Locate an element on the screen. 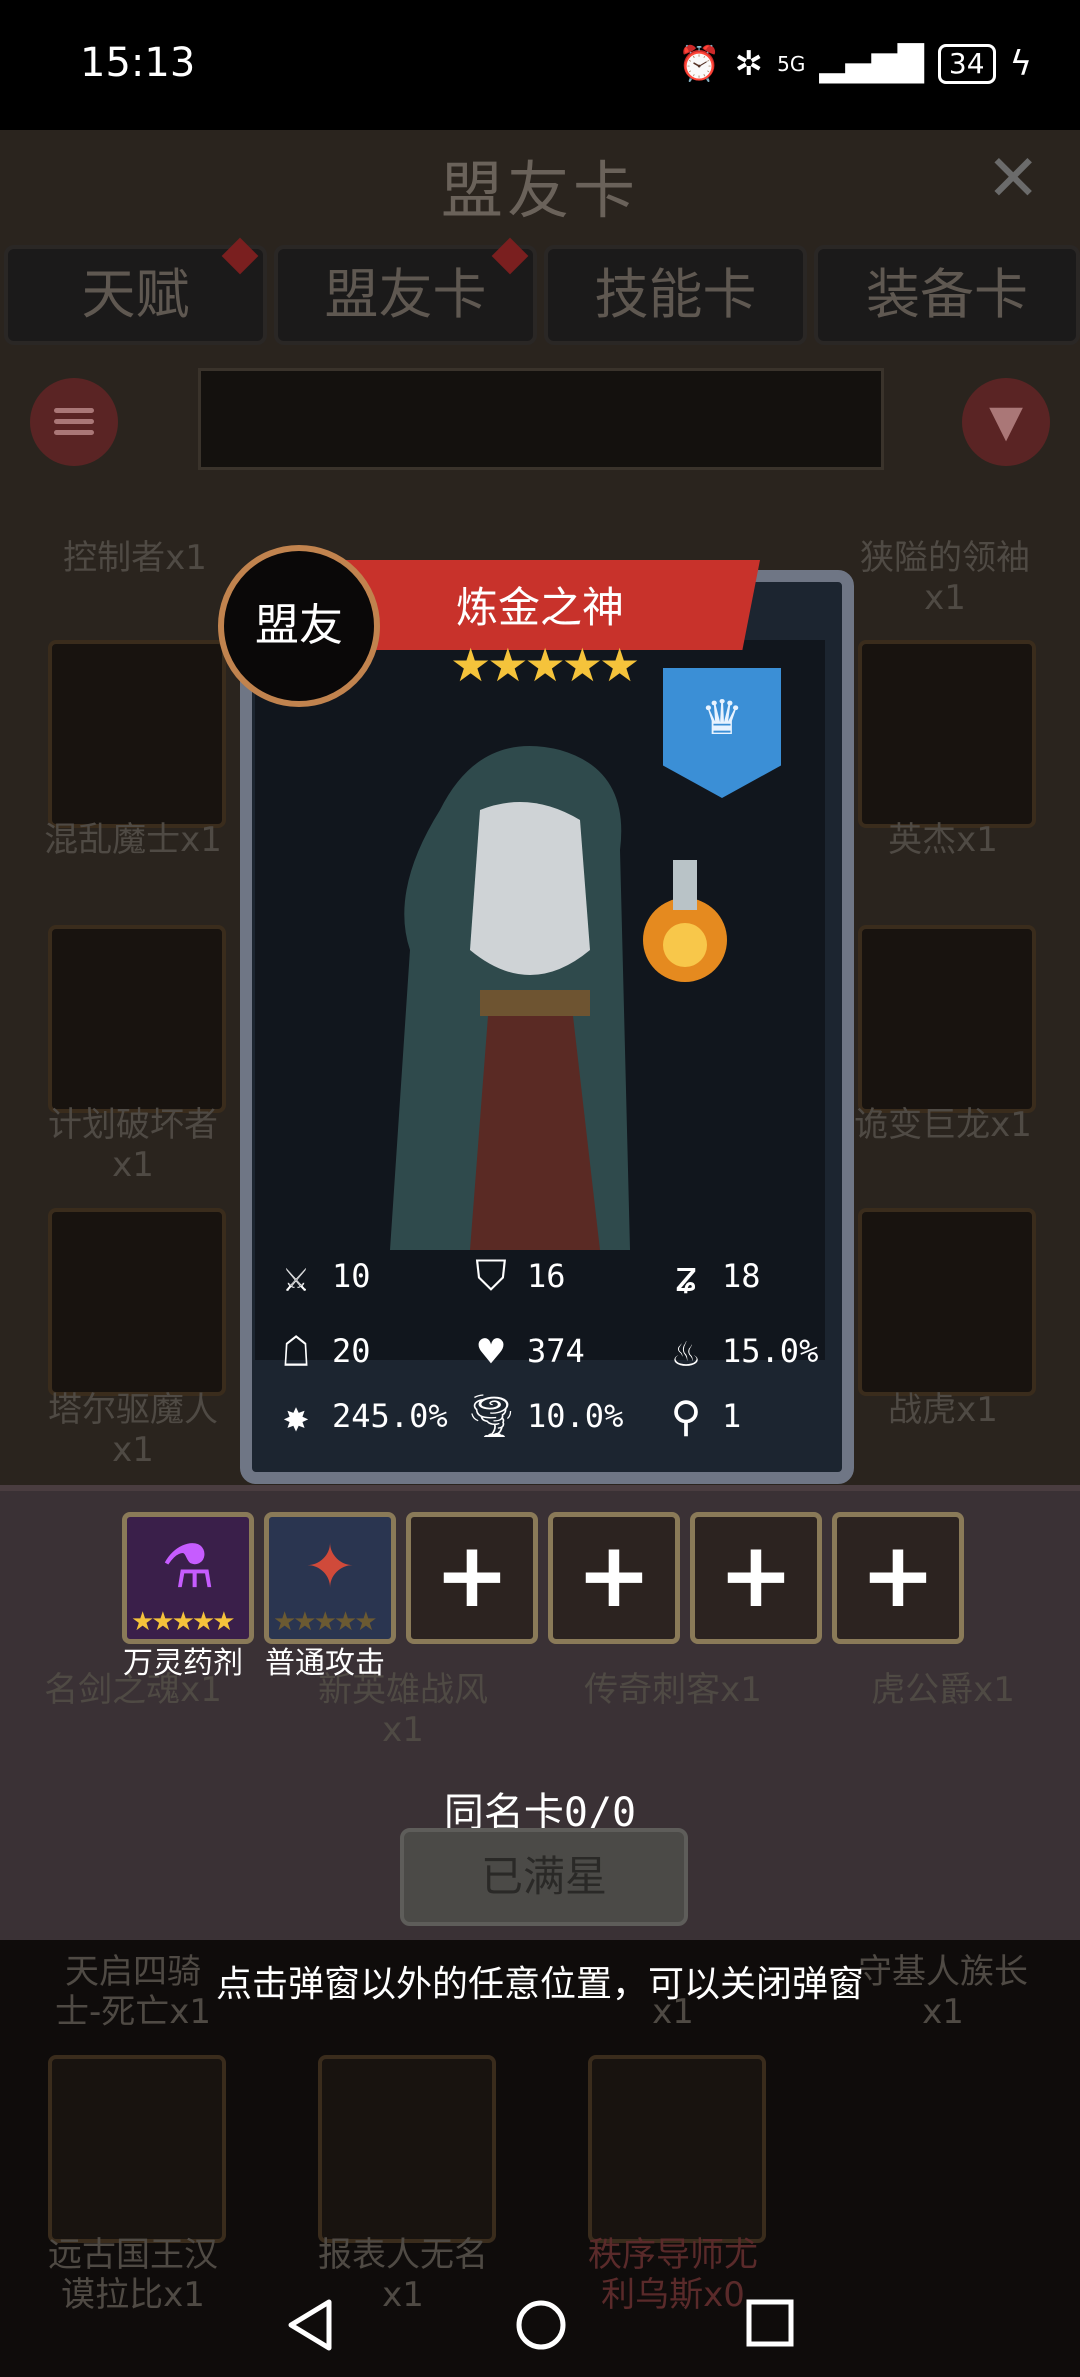  tab-label: 天赋 is located at coordinates (135, 294).